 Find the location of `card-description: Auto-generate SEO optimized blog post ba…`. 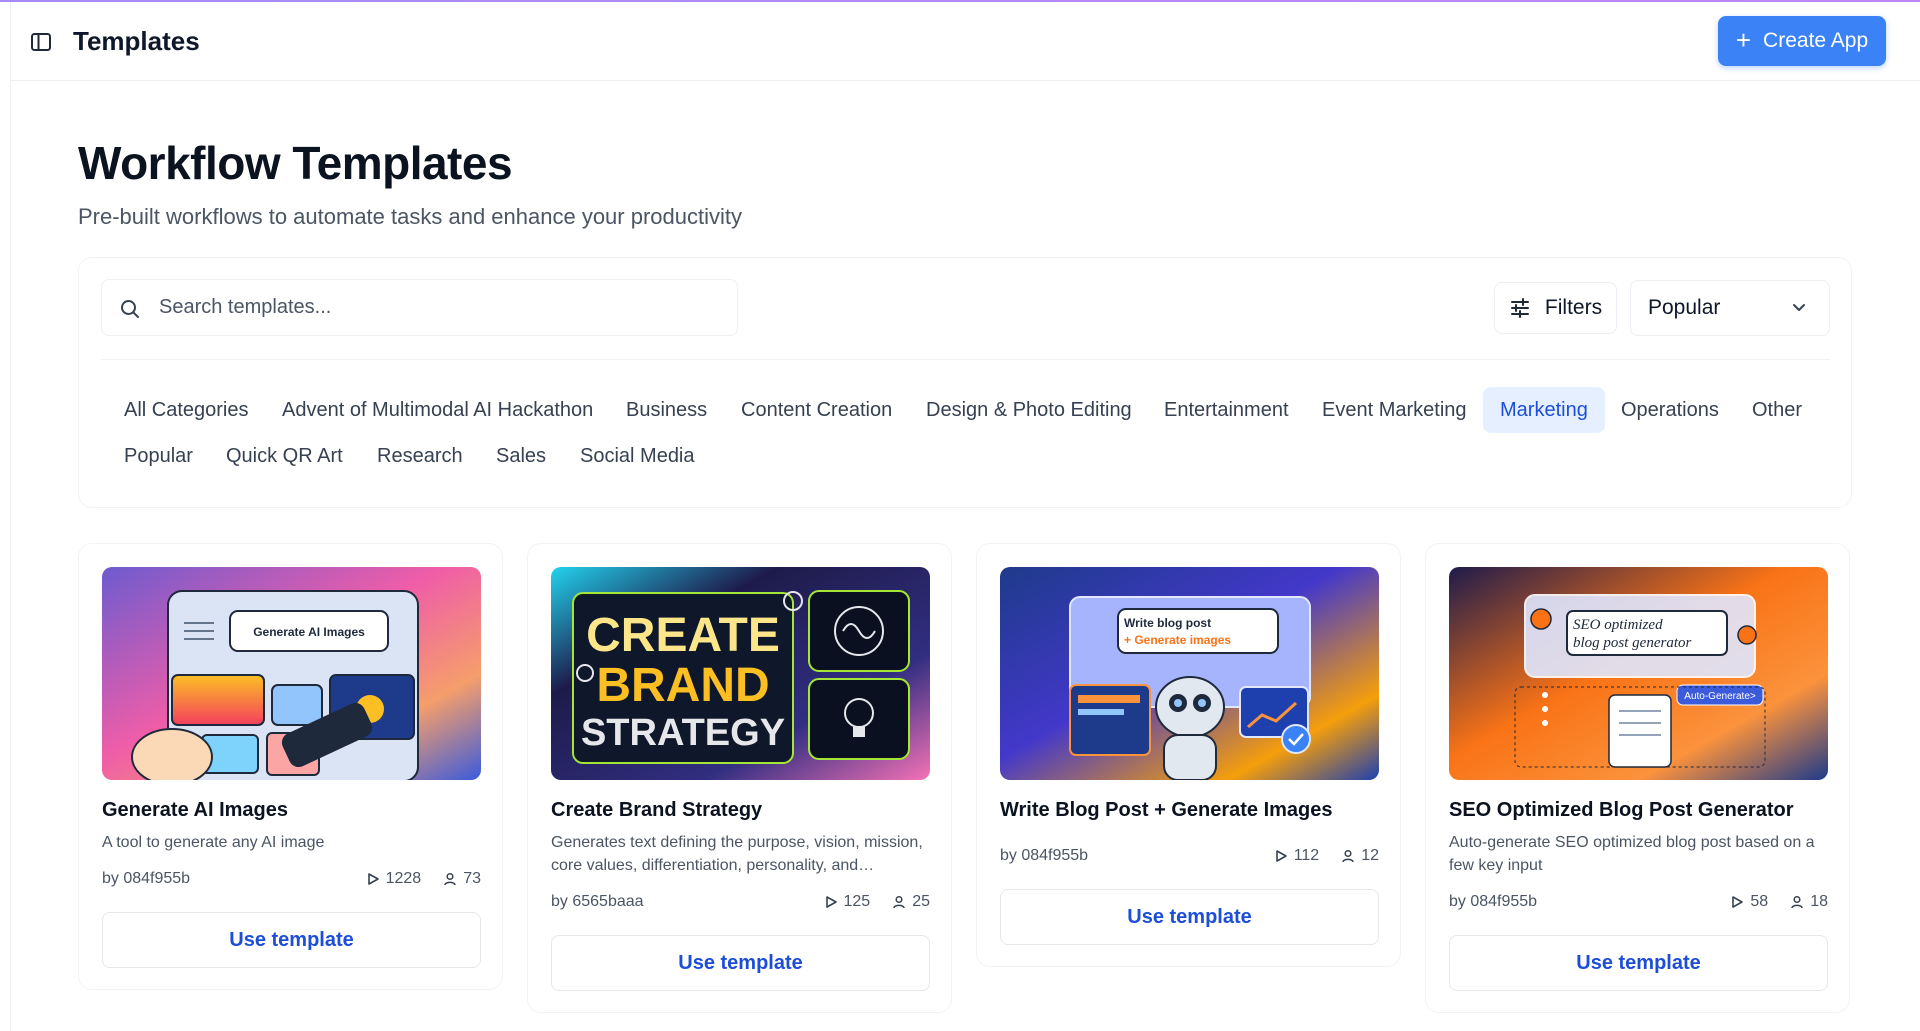

card-description: Auto-generate SEO optimized blog post ba… is located at coordinates (1632, 854).